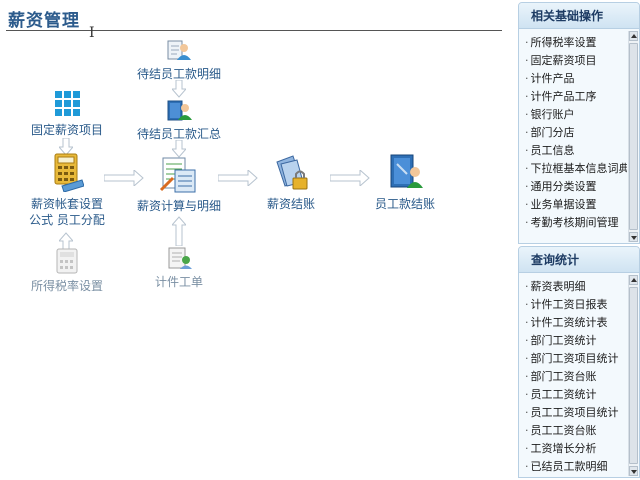 The width and height of the screenshot is (640, 480). Describe the element at coordinates (67, 261) in the screenshot. I see `calculator-grey-icon` at that location.